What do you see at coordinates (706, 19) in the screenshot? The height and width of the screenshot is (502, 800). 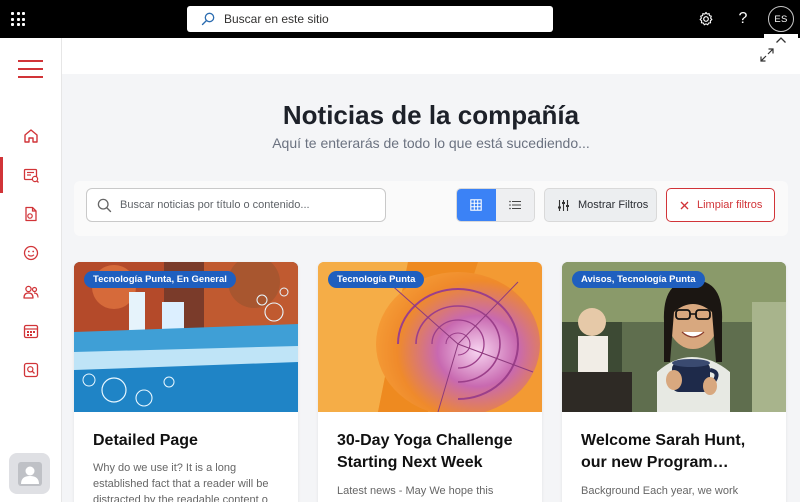 I see `settings-gear-icon` at bounding box center [706, 19].